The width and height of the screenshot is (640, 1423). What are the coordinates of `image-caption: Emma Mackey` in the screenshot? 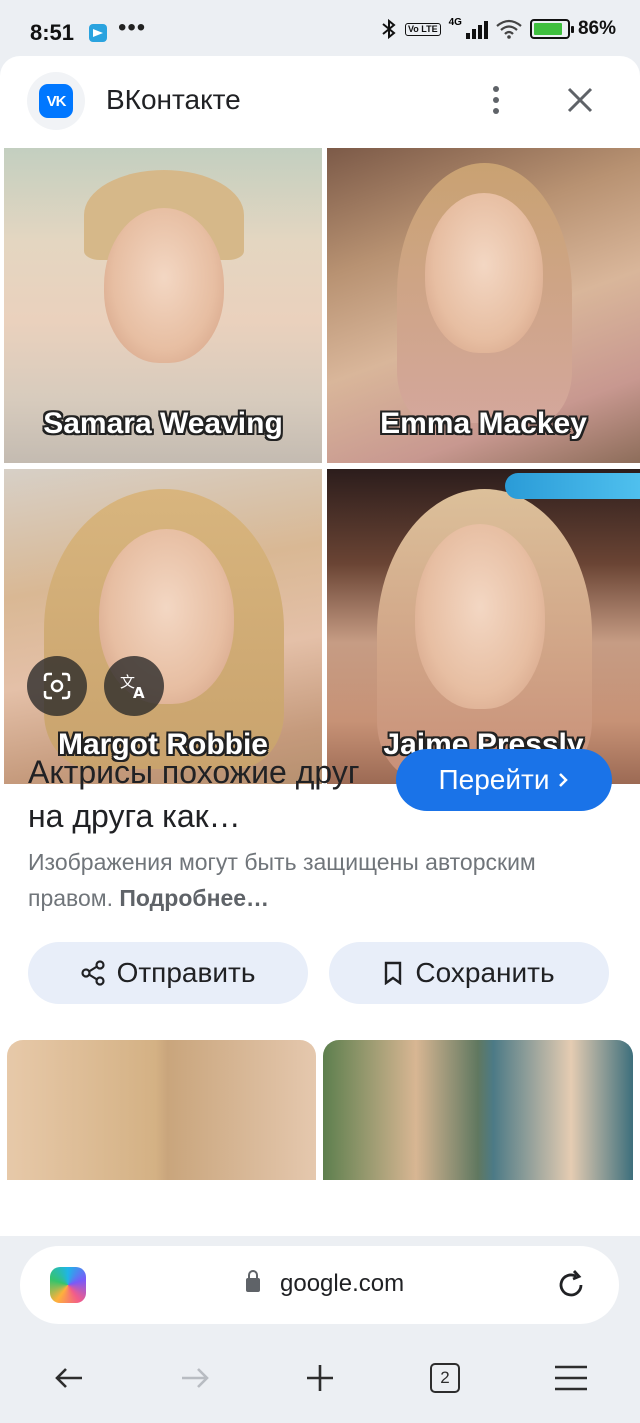 It's located at (483, 423).